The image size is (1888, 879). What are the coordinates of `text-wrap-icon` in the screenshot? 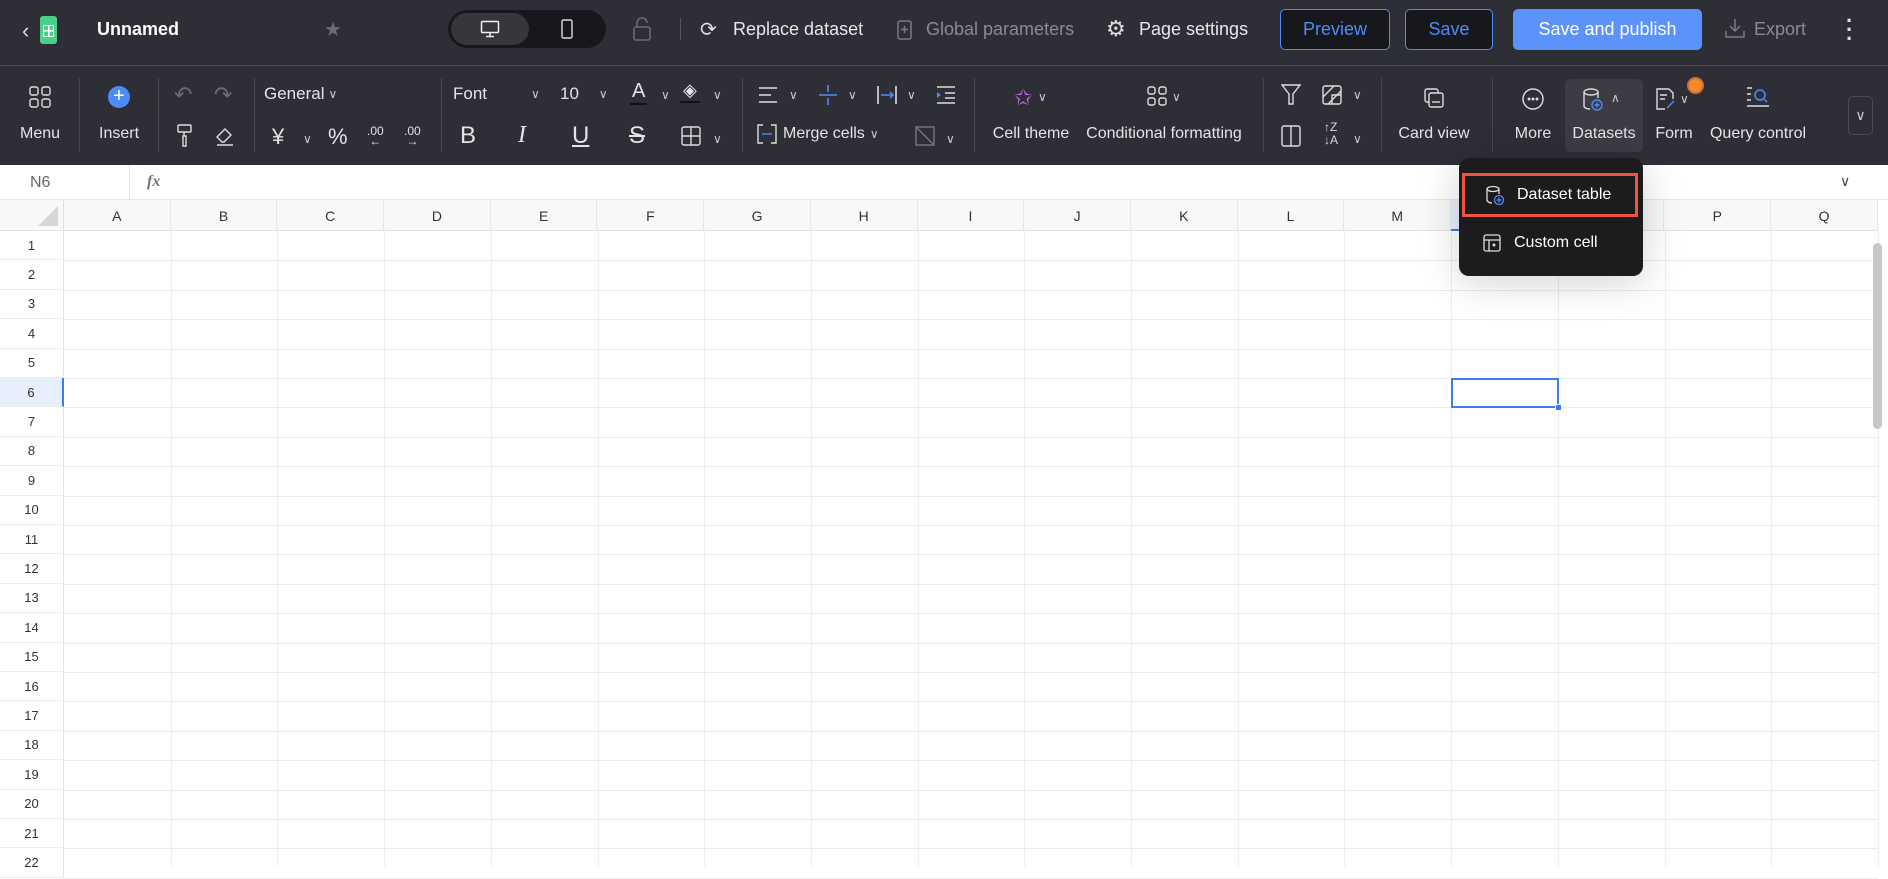 It's located at (887, 95).